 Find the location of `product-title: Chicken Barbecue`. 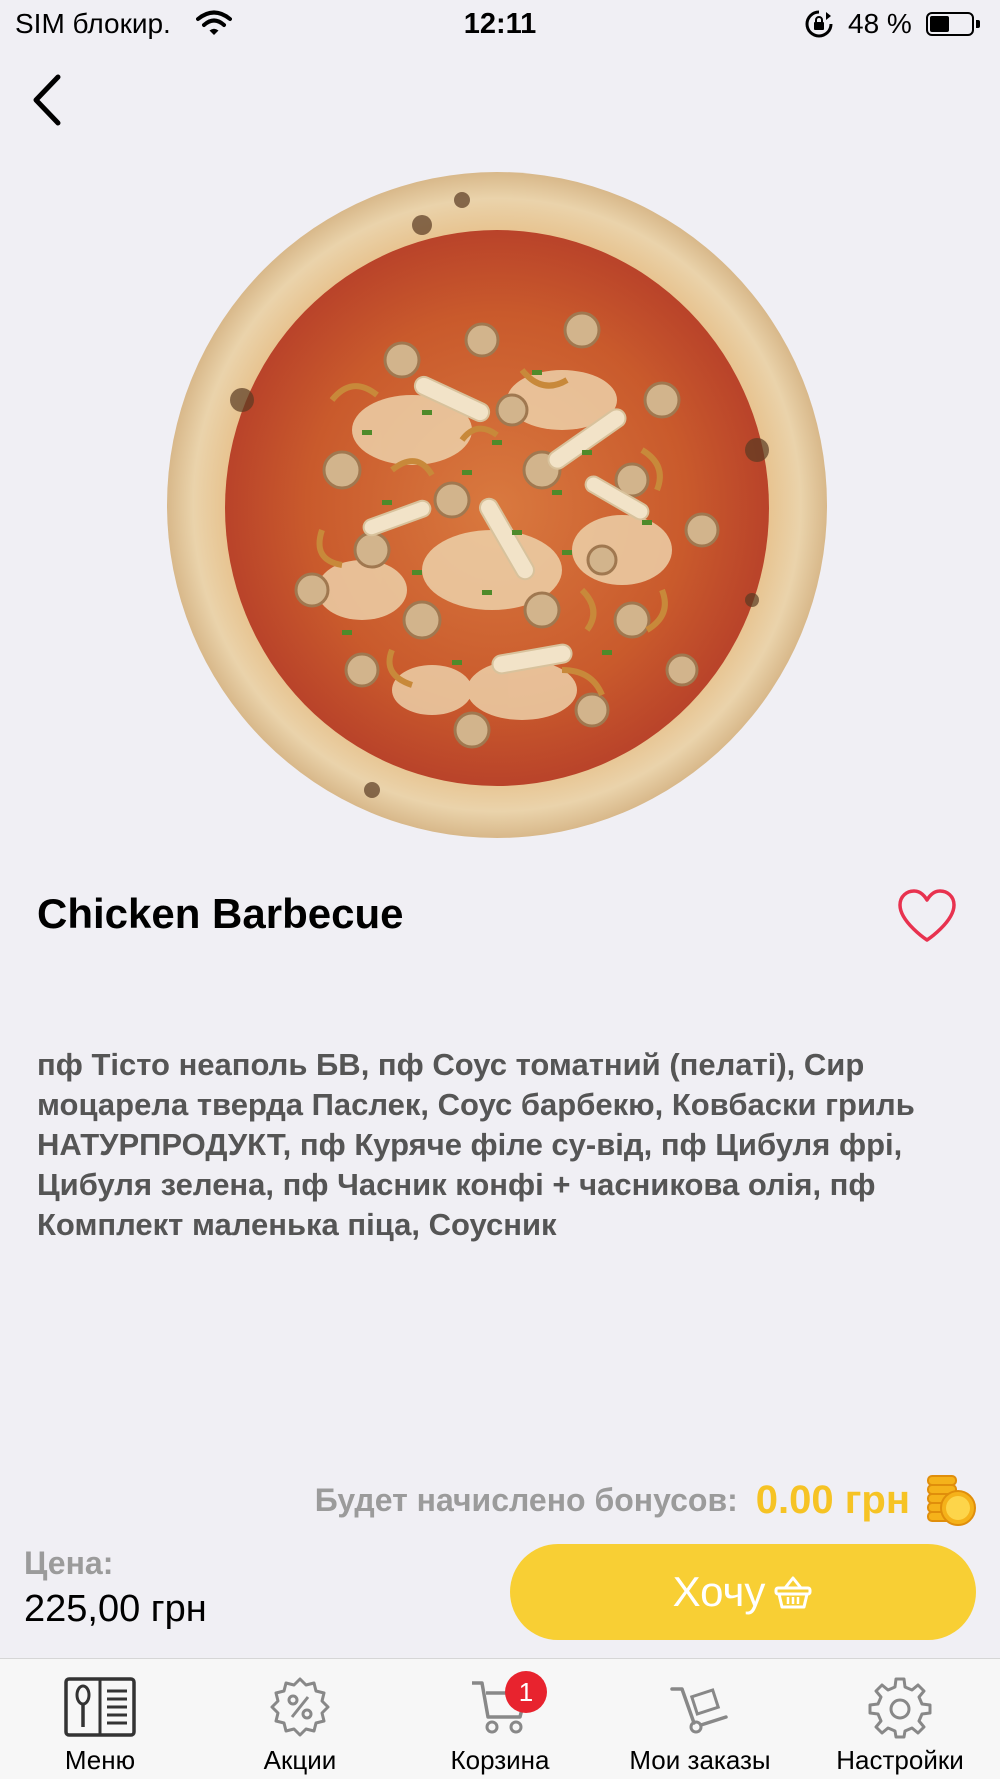

product-title: Chicken Barbecue is located at coordinates (220, 913).